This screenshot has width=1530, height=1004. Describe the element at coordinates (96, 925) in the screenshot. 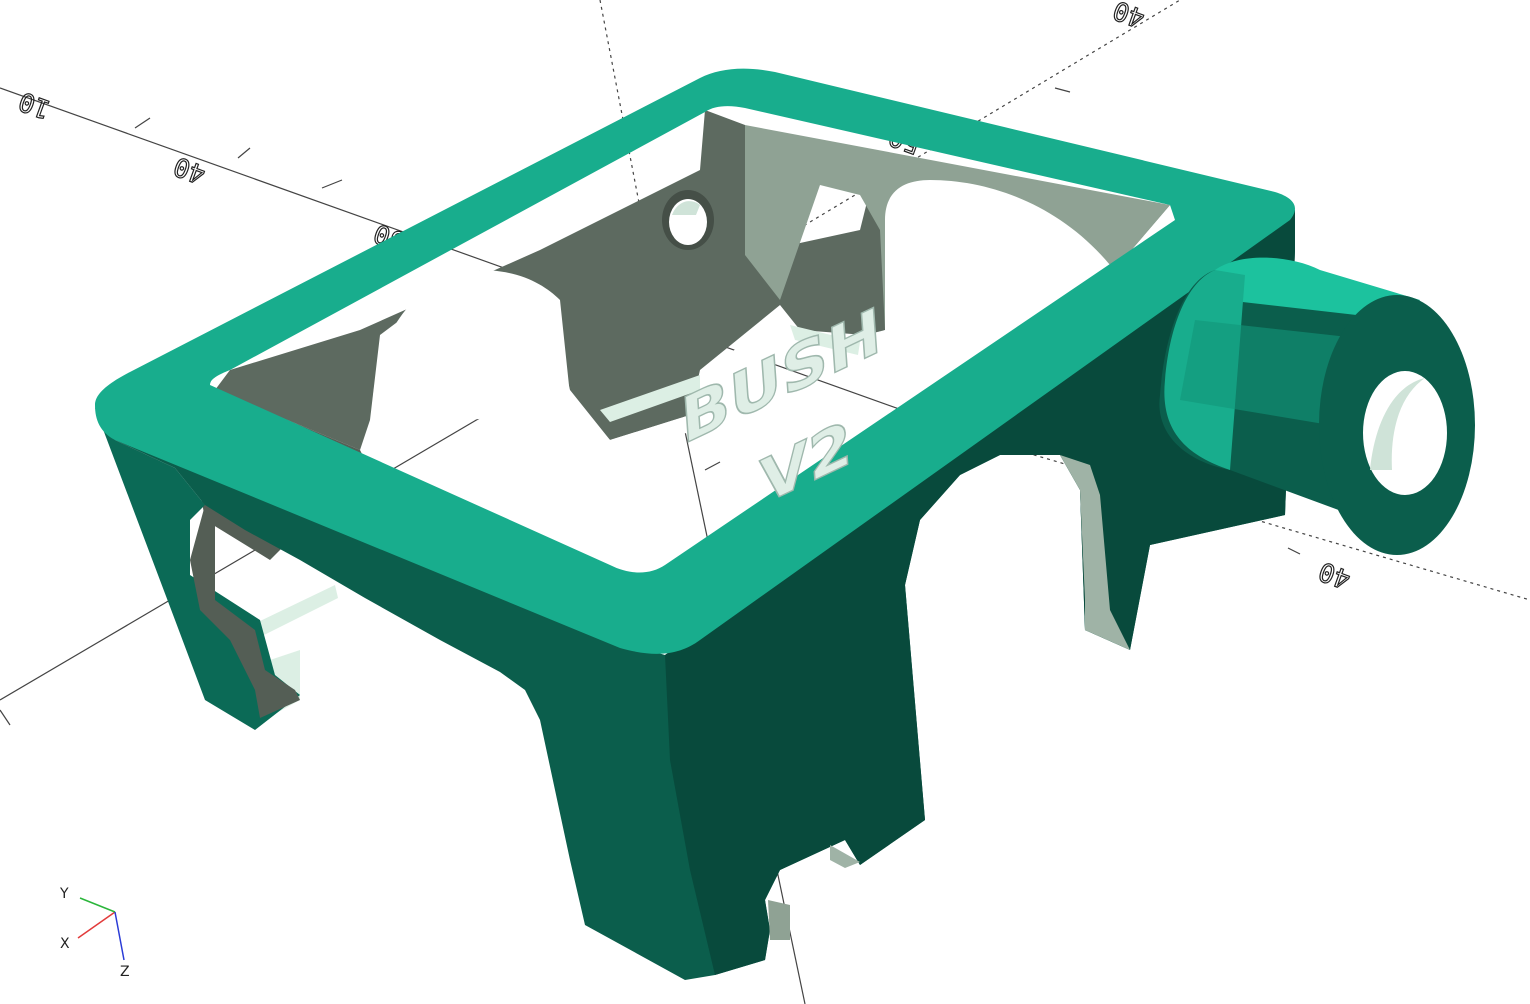

I see `axis-indicator-x` at that location.